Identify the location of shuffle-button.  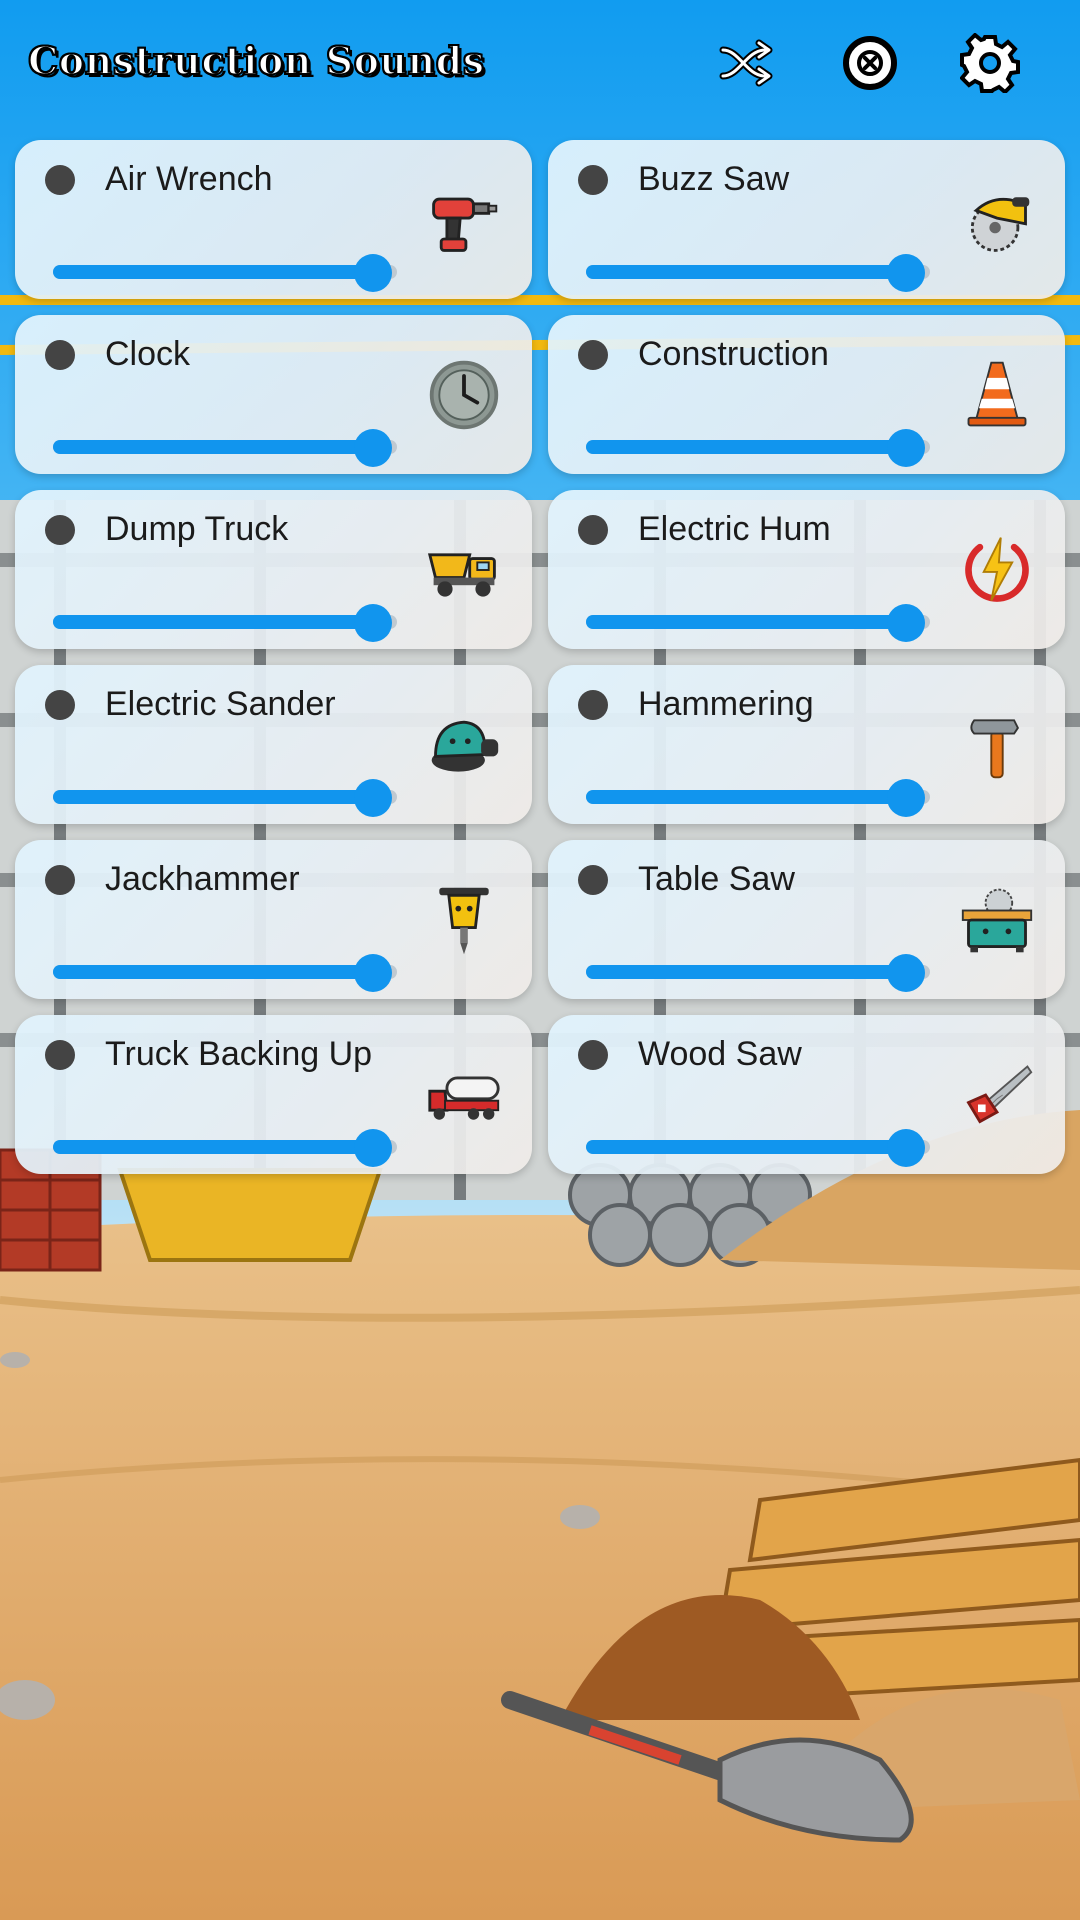
(749, 63).